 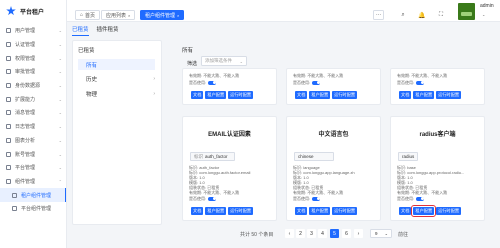 What do you see at coordinates (33, 195) in the screenshot?
I see `sidebar-item-tenant-components: 租户组件管理` at bounding box center [33, 195].